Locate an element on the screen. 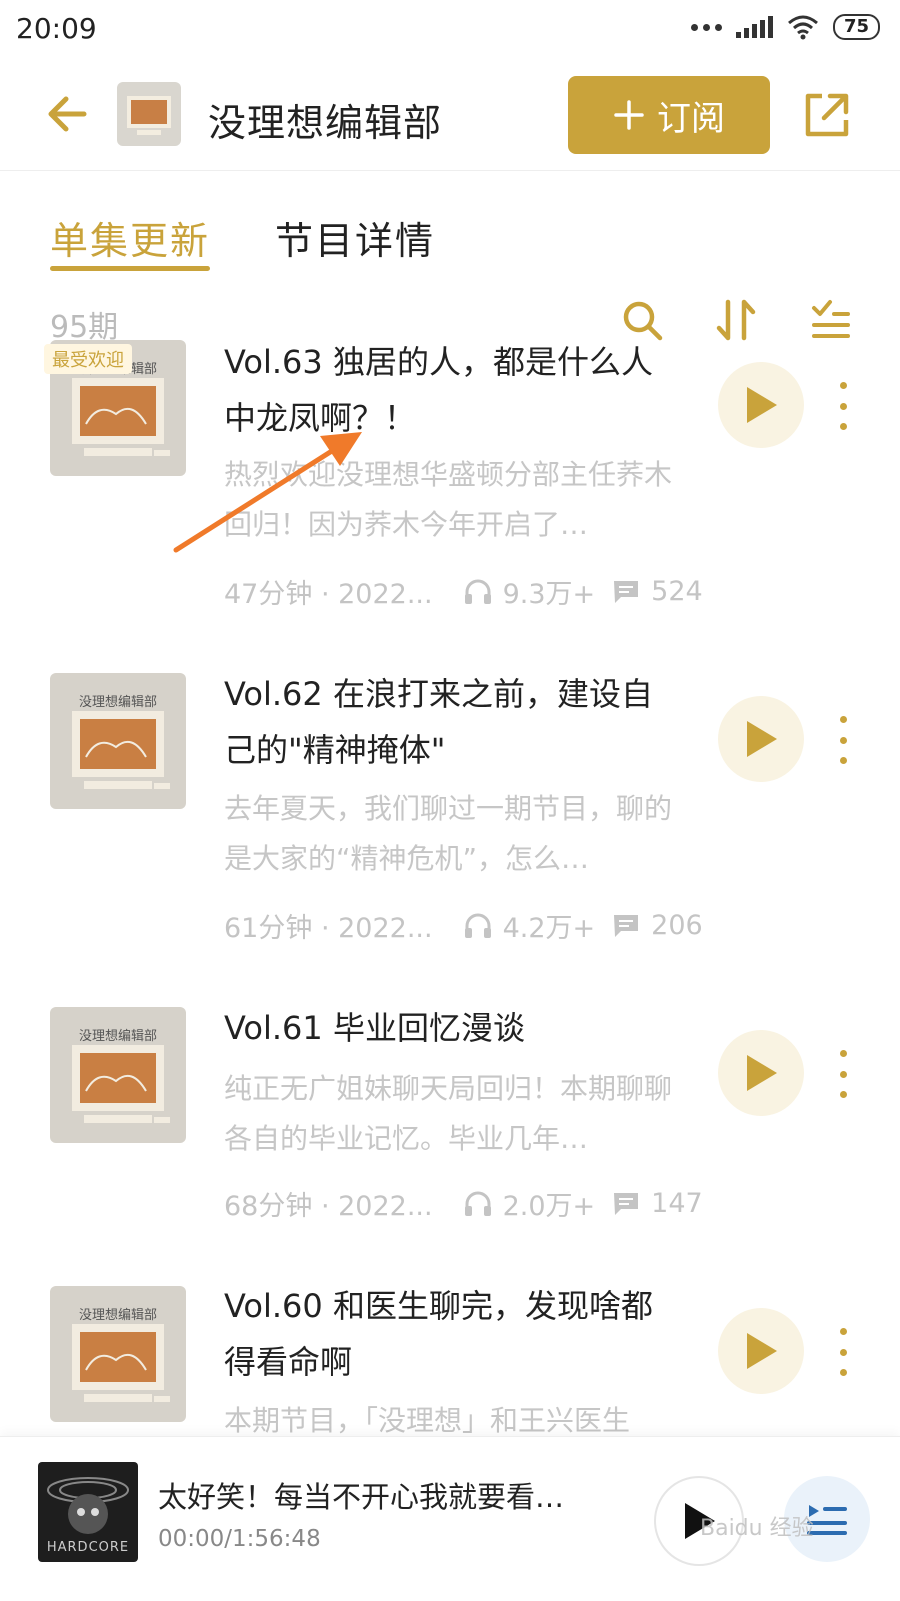 The image size is (900, 1601). now-playing-time: 00:00/1:56:48 is located at coordinates (239, 1539).